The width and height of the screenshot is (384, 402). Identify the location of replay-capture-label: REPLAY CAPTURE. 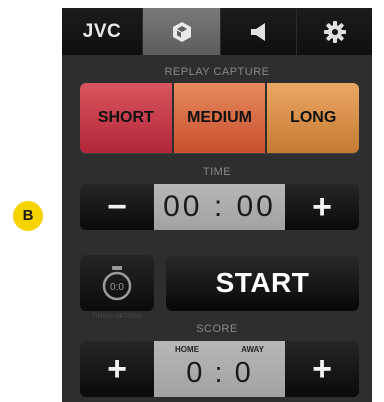
(217, 72).